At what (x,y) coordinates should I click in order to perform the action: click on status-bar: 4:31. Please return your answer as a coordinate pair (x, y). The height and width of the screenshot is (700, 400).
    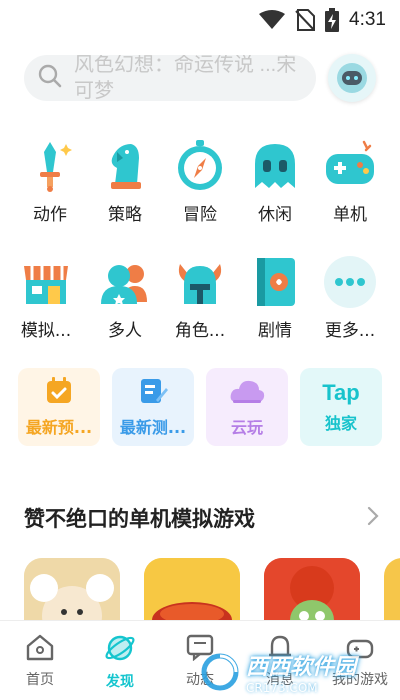
    Looking at the image, I should click on (200, 20).